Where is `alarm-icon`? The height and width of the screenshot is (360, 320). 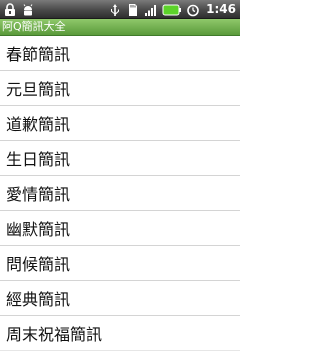 alarm-icon is located at coordinates (193, 9).